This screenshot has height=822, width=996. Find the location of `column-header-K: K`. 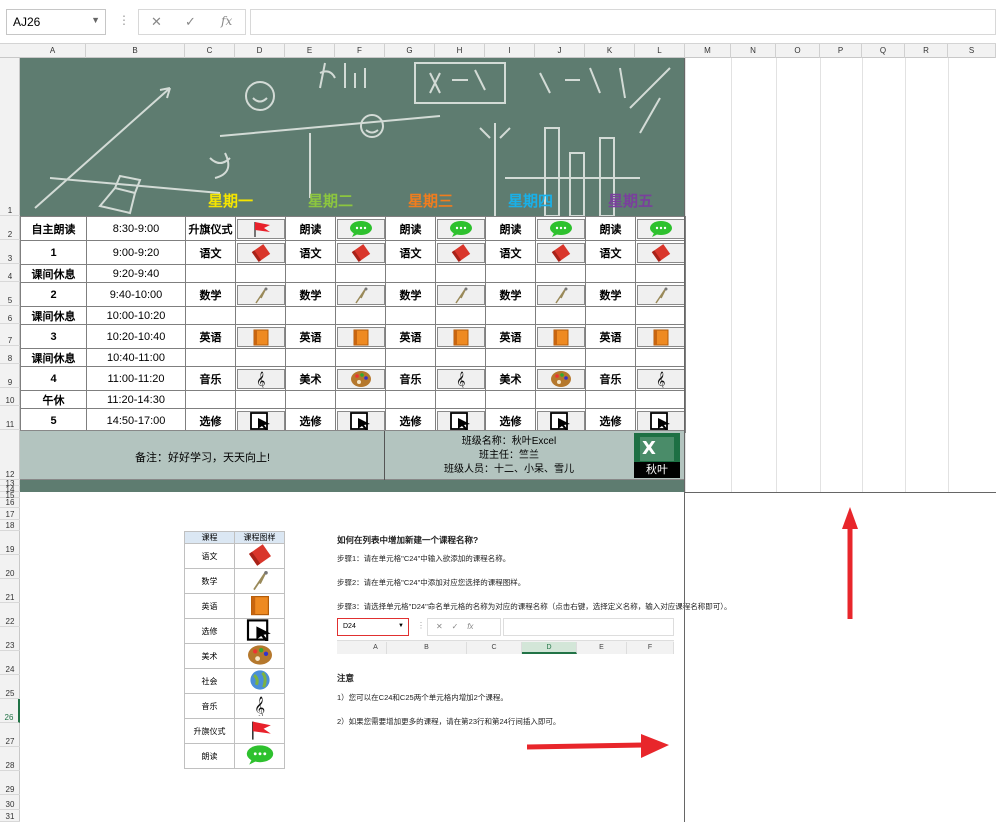

column-header-K: K is located at coordinates (610, 51).